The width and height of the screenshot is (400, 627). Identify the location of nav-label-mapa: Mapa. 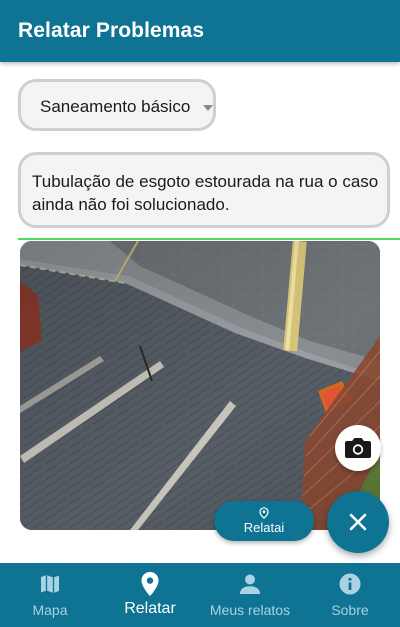
(50, 610).